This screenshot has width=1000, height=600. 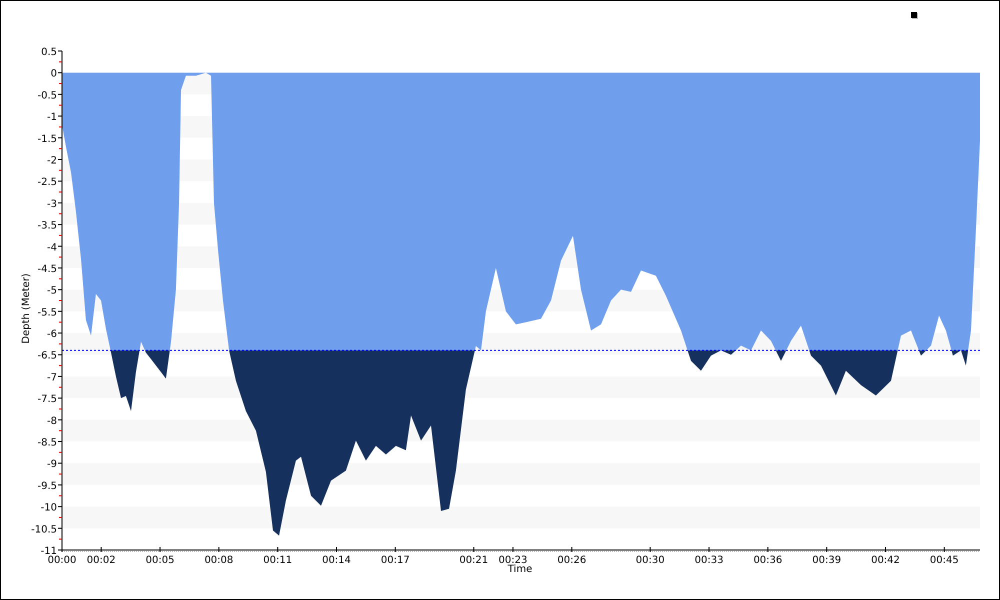 I want to click on y-tick-label: -11, so click(x=48, y=551).